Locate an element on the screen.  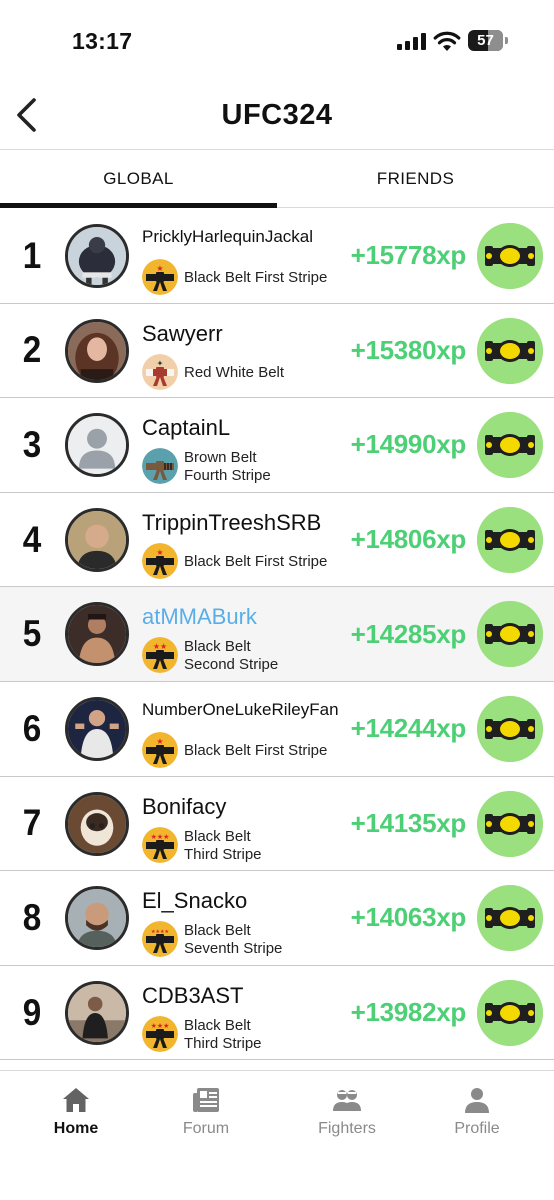
brown-belt-badge-icon is located at coordinates (160, 466).